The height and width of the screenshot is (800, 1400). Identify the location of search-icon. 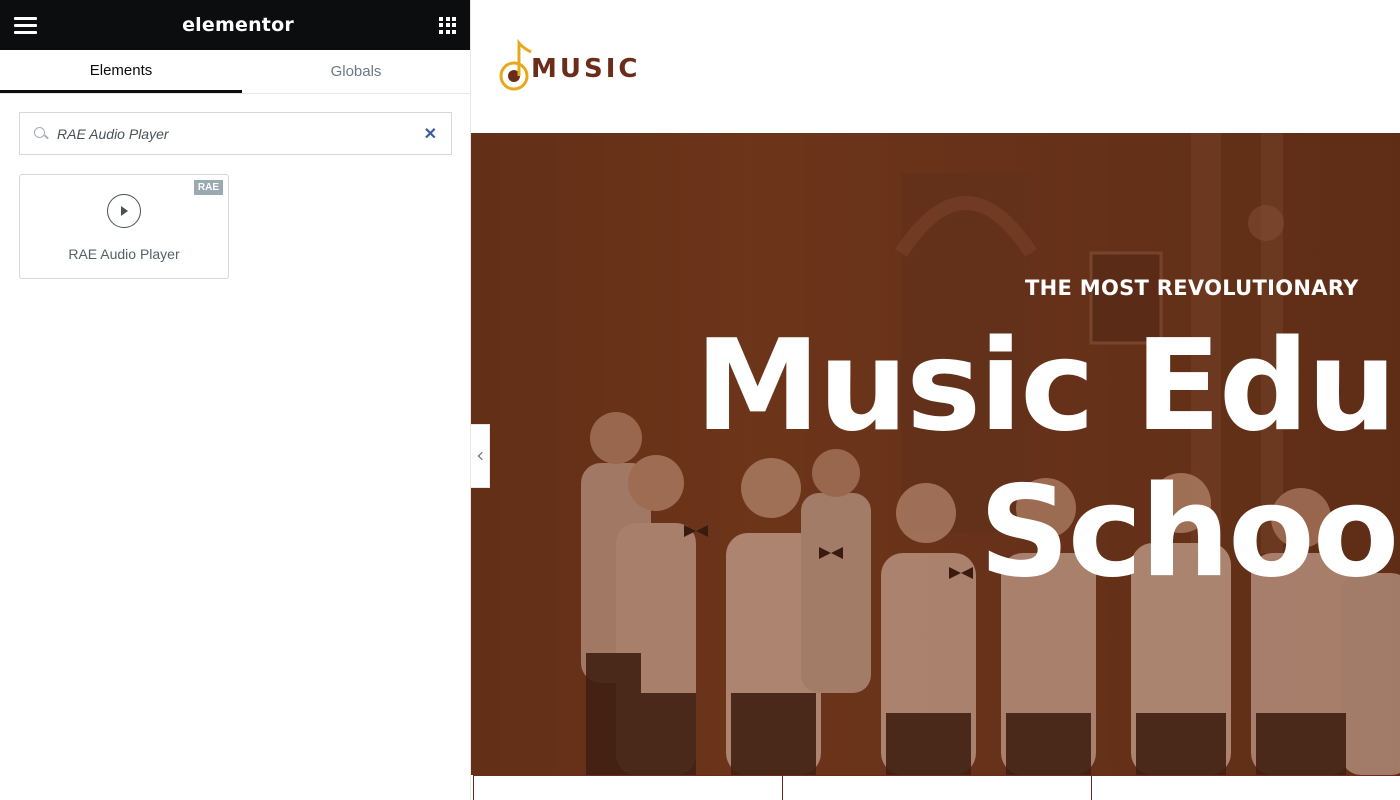
(41, 133).